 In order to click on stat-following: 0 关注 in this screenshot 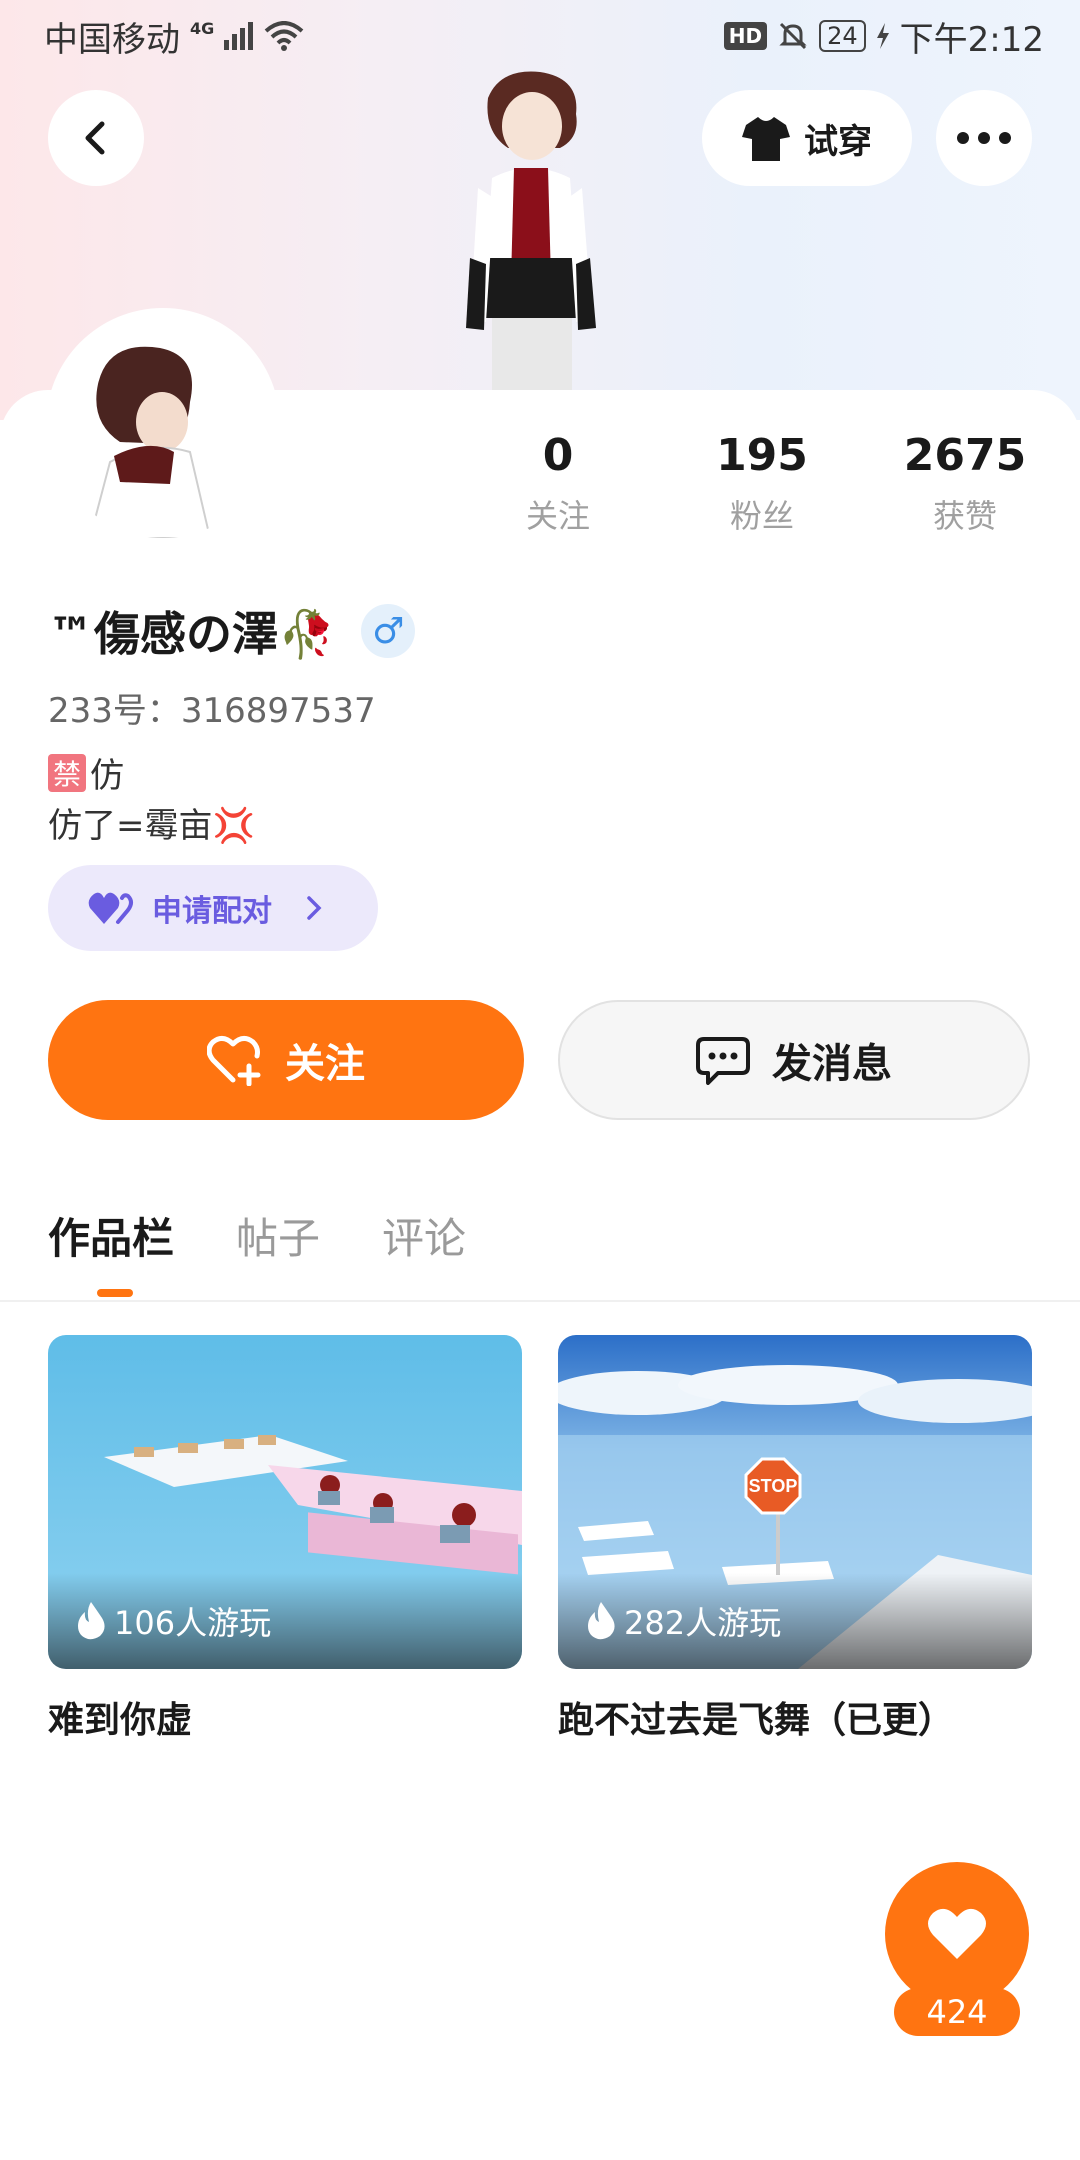, I will do `click(558, 483)`.